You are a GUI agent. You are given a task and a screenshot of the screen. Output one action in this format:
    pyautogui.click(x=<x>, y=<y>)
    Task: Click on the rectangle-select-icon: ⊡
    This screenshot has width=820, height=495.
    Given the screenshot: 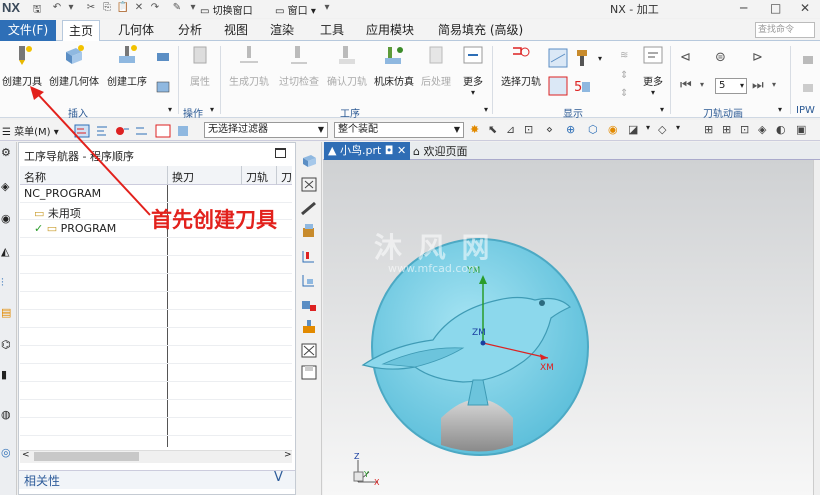 What is the action you would take?
    pyautogui.click(x=528, y=129)
    